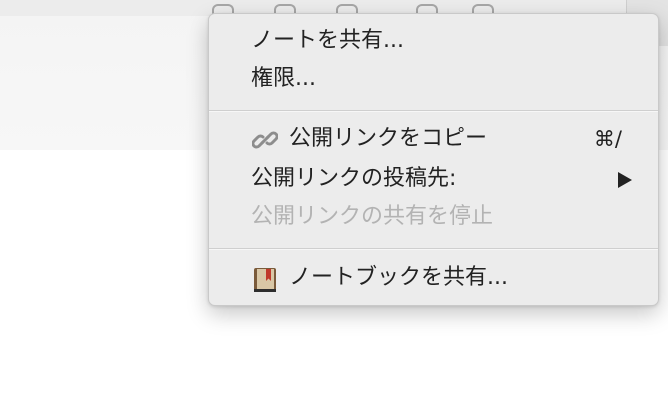 The width and height of the screenshot is (668, 414). I want to click on menu-item-copy-public-link: 公開リンクをコピー ⌘/, so click(433, 139).